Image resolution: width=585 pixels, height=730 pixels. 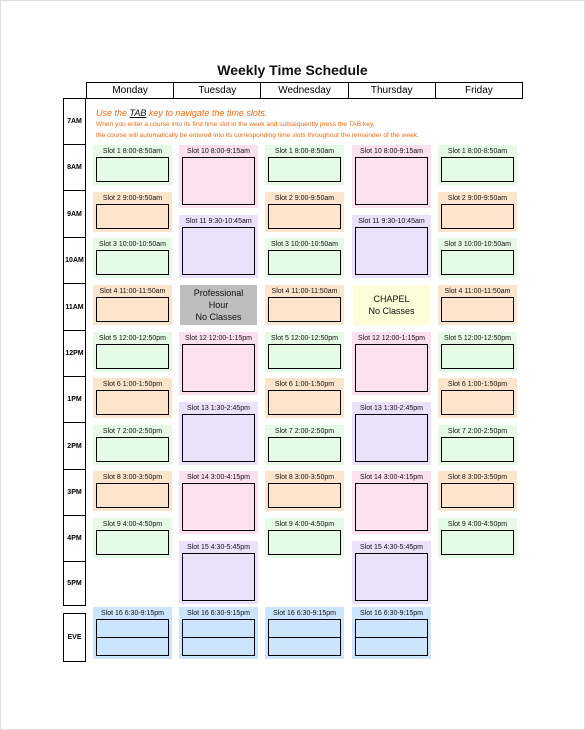 I want to click on day-header-thursday: Thursday, so click(x=392, y=90).